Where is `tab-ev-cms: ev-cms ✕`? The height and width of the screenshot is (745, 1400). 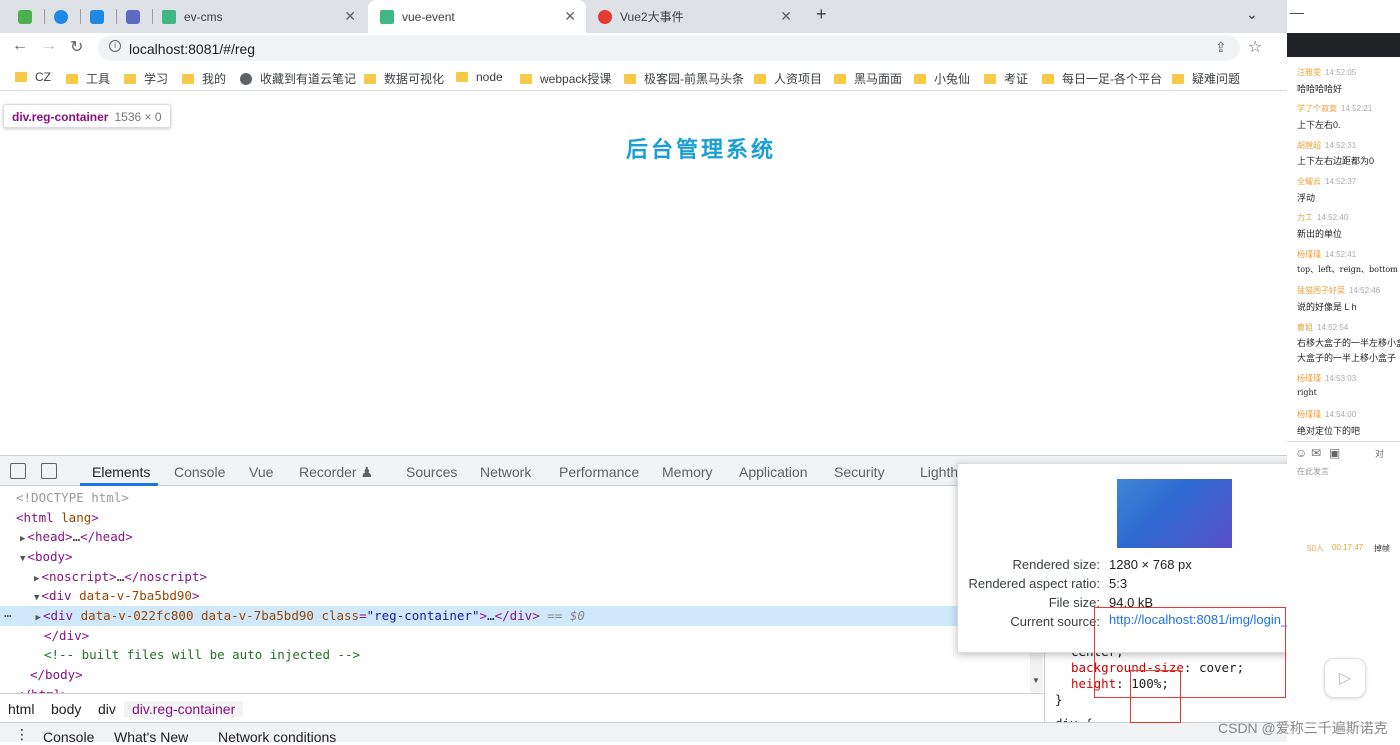
tab-ev-cms: ev-cms ✕ is located at coordinates (260, 16).